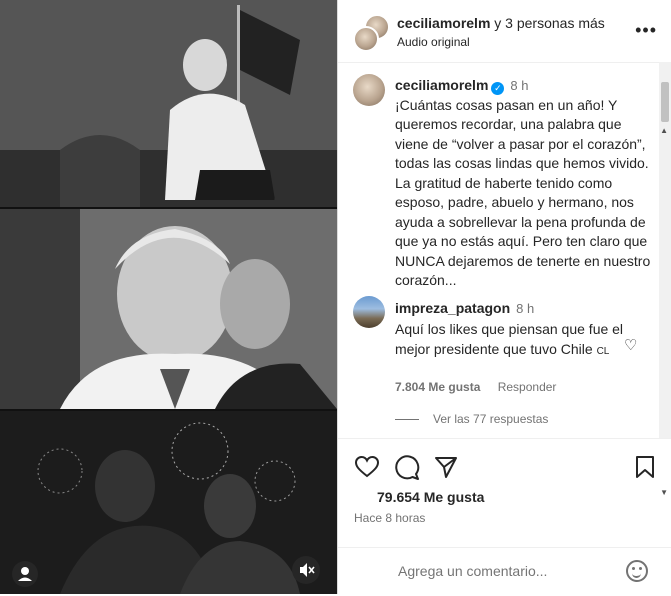 The width and height of the screenshot is (671, 596). I want to click on comment-time: 8 h, so click(525, 308).